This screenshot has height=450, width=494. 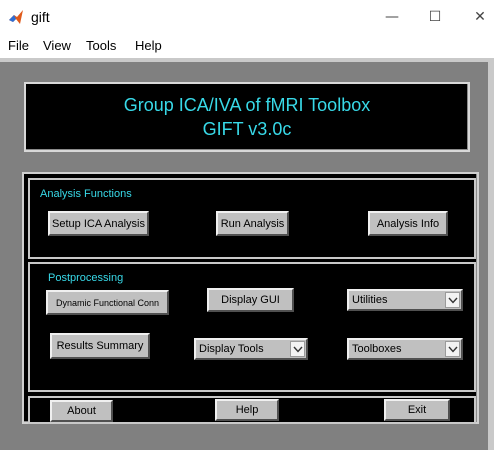 I want to click on toolboxes-dropdown: Toolboxes, so click(x=405, y=349).